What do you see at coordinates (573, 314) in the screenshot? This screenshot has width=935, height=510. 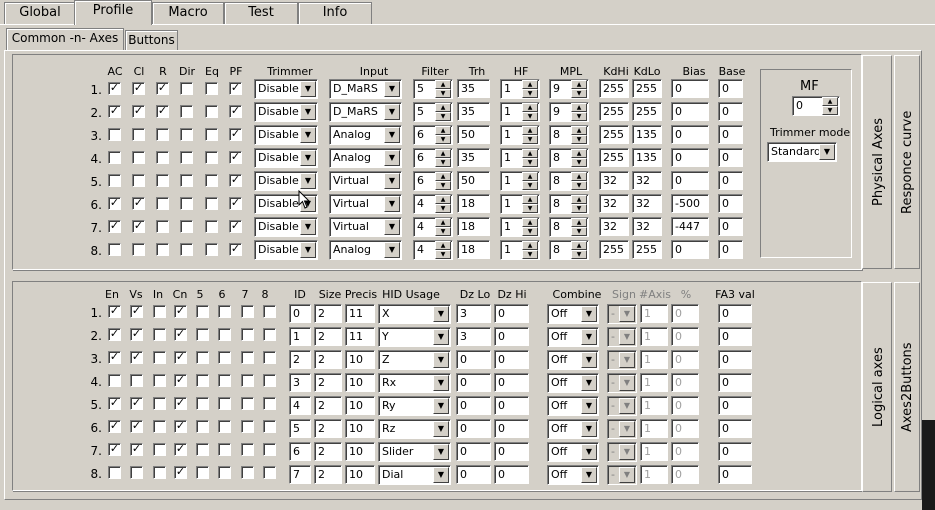 I see `combine-select: Off ▼` at bounding box center [573, 314].